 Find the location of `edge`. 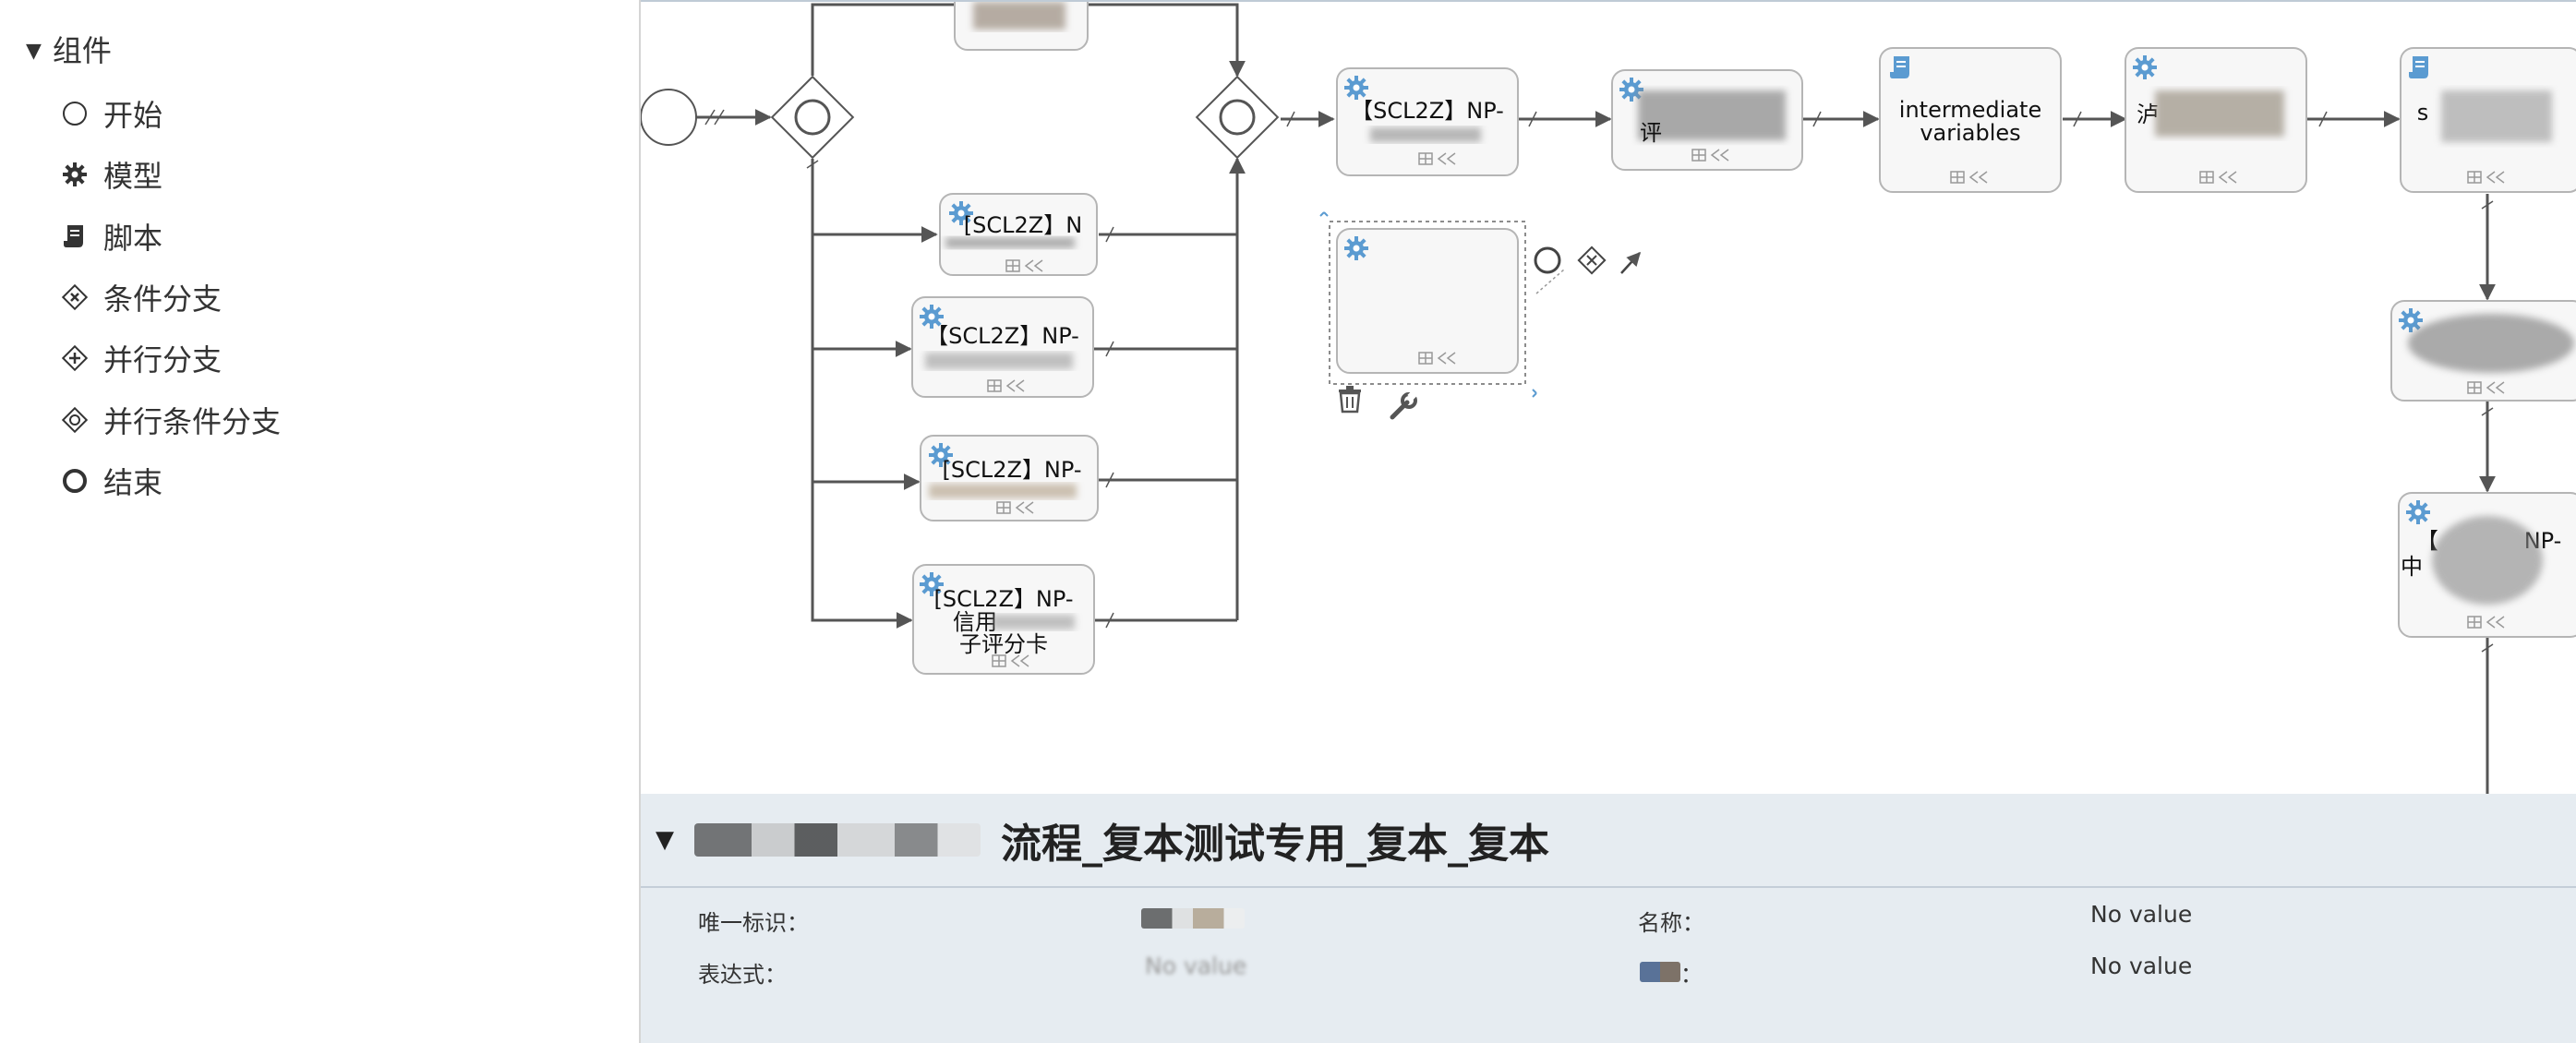

edge is located at coordinates (862, 394).